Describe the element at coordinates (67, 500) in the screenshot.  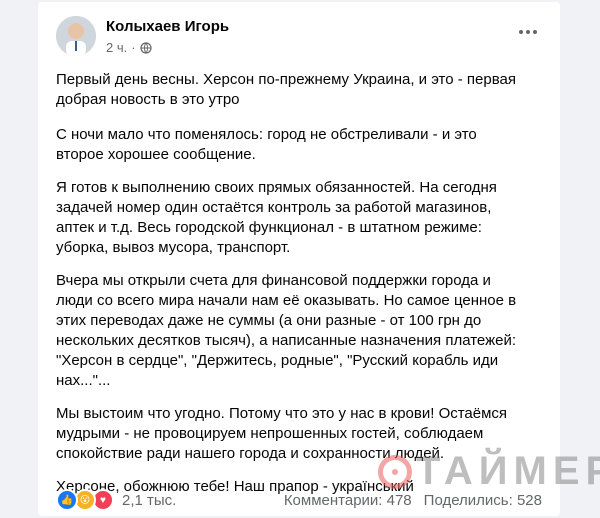
I see `like-reaction-icon: 👍` at that location.